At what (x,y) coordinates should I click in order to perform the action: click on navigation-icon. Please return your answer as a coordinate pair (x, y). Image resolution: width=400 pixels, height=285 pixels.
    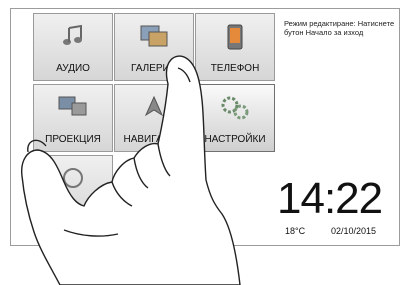
    Looking at the image, I should click on (154, 109).